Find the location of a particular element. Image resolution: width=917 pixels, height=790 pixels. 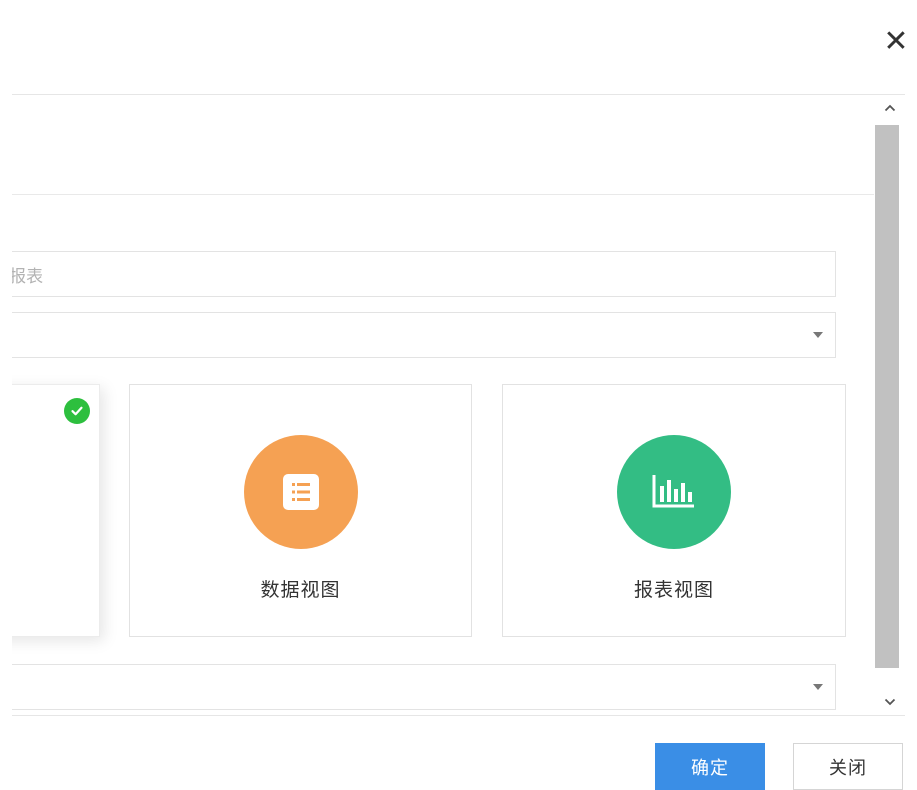

confirm-button: 确定 is located at coordinates (710, 766).